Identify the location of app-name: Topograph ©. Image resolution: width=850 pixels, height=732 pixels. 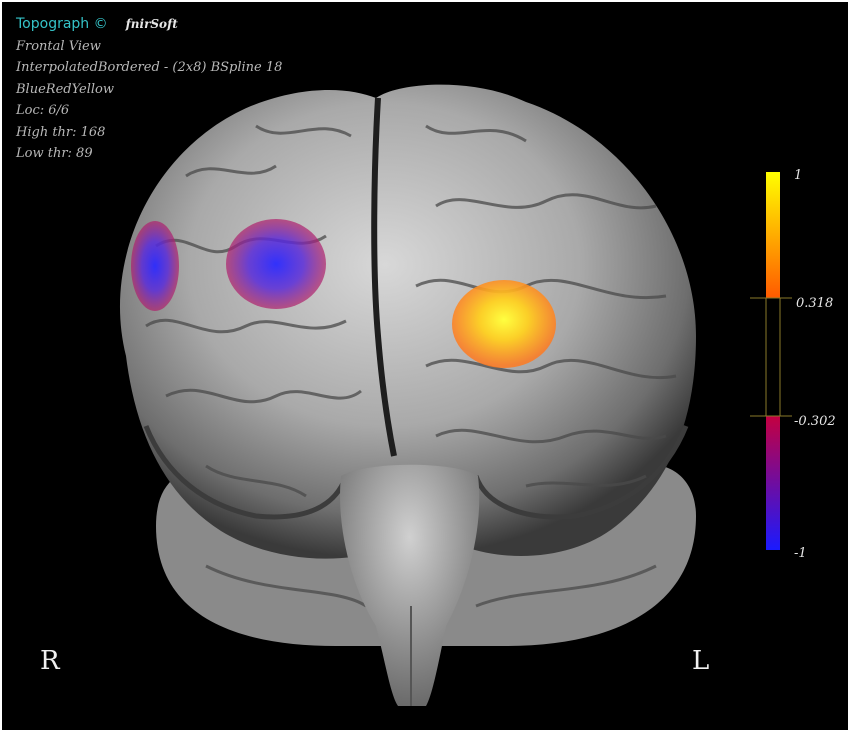
(62, 24).